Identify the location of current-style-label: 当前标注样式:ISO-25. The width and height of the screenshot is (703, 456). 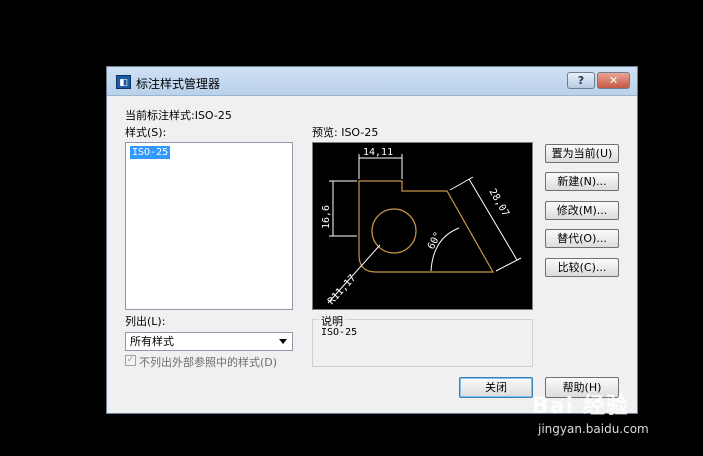
(178, 115).